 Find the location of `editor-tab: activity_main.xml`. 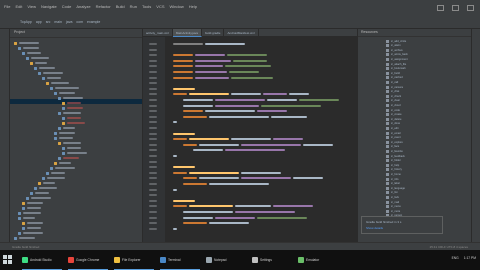

editor-tab: activity_main.xml is located at coordinates (158, 32).